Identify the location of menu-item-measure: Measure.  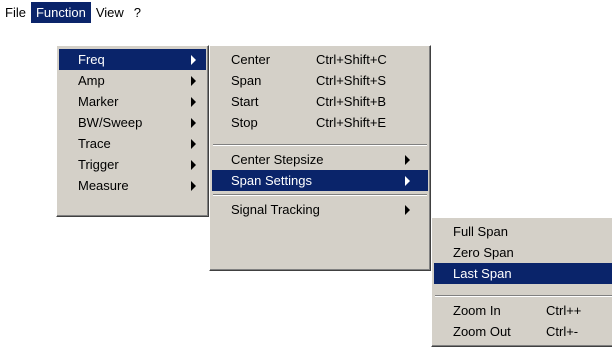
(132, 185).